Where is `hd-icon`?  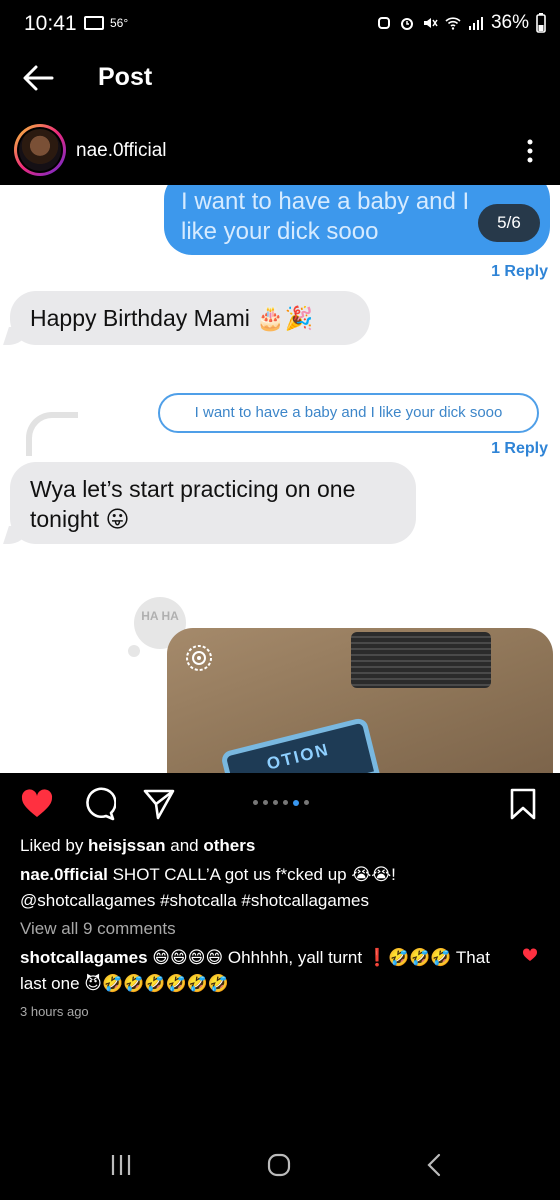
hd-icon is located at coordinates (94, 23).